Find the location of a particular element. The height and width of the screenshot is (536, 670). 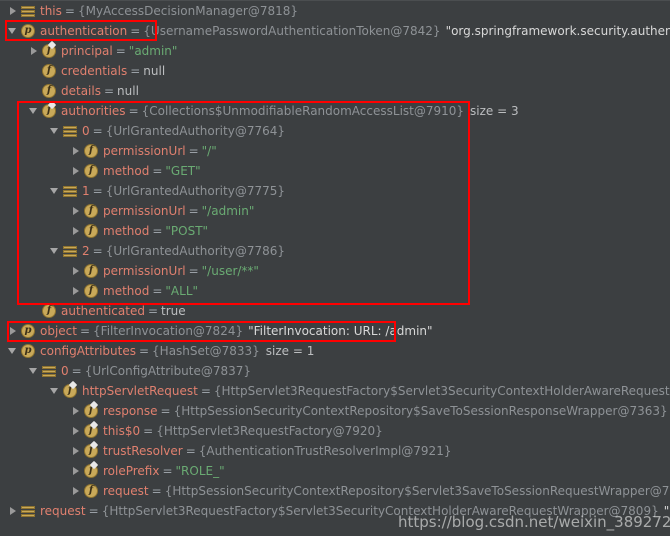

variable-value: "GET" is located at coordinates (183, 171).